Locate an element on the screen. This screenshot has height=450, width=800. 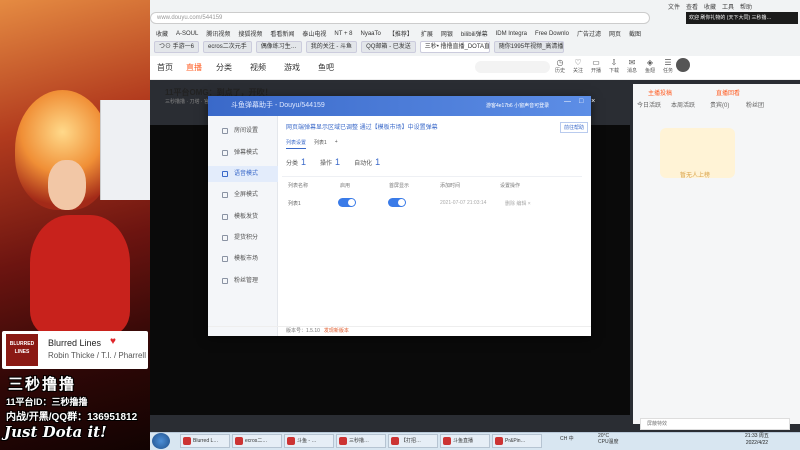
sidebar-item-template: 模板发货 is located at coordinates (249, 217).